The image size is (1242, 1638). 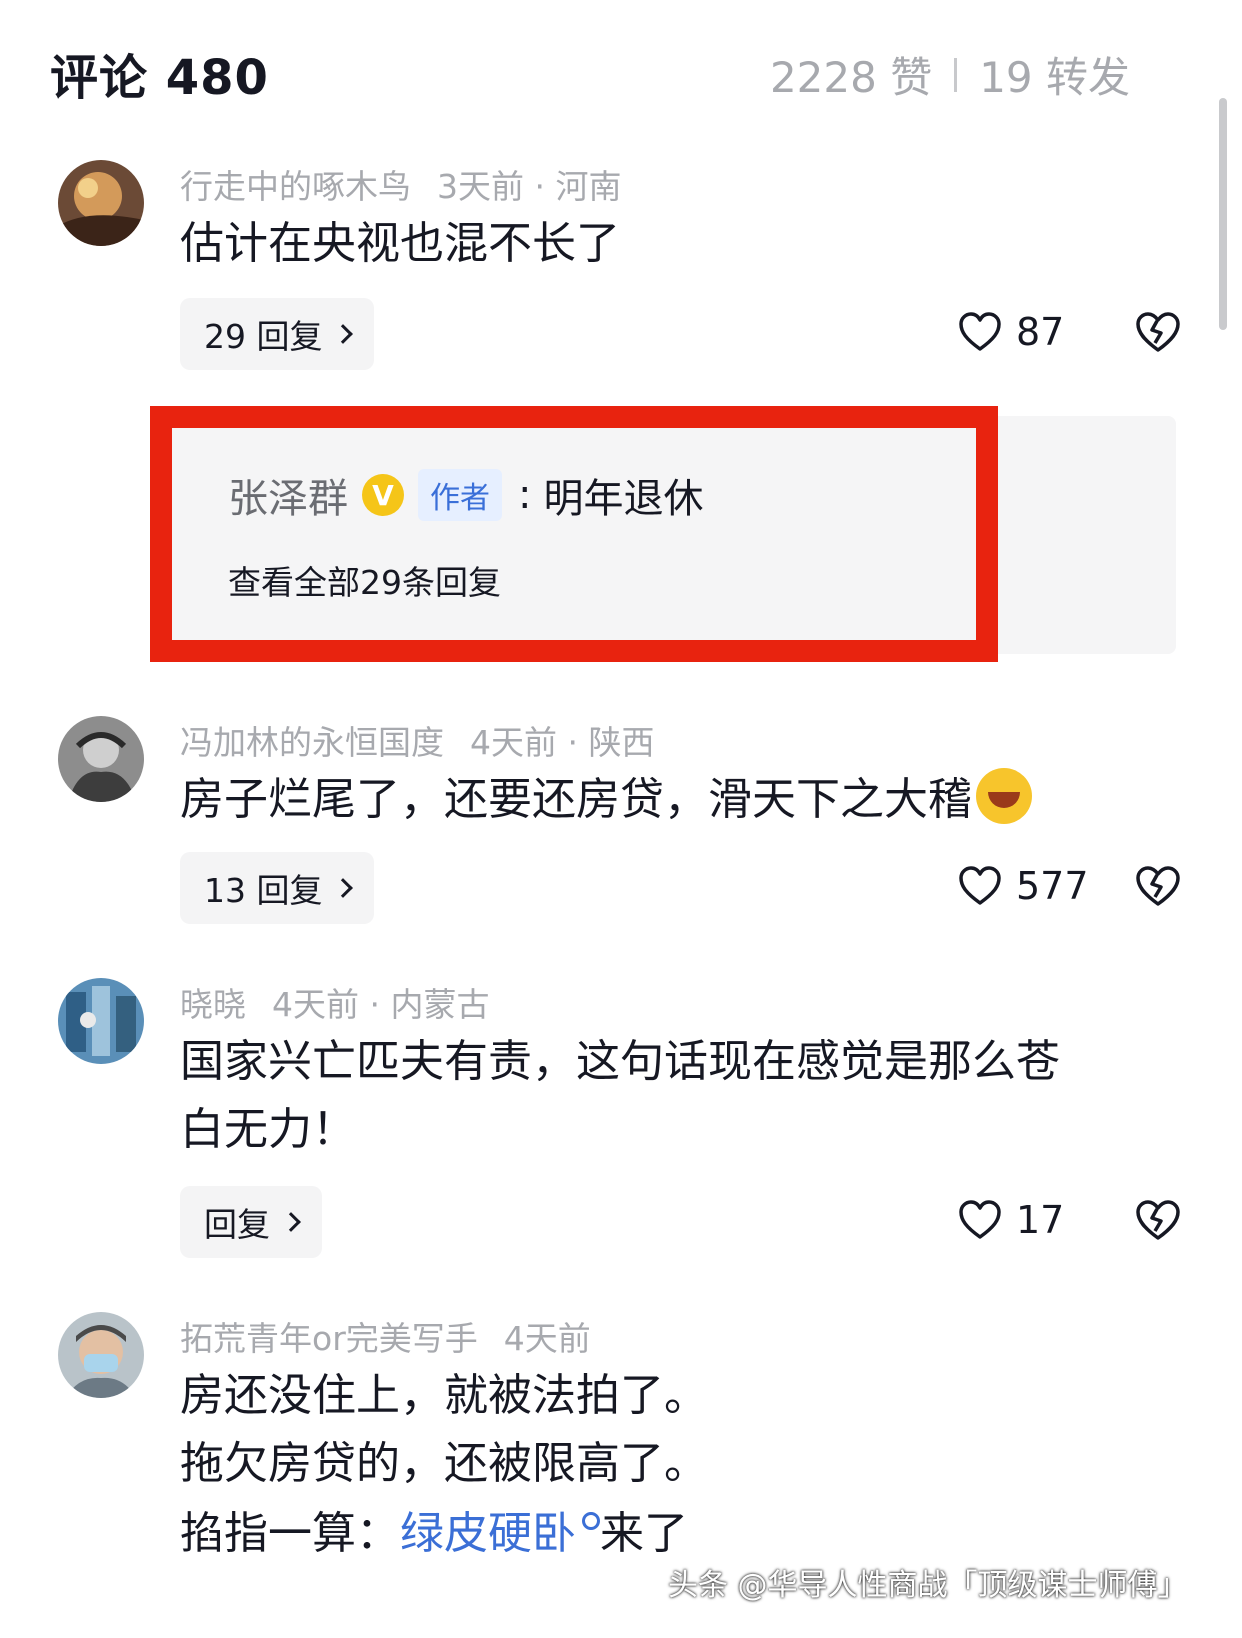 What do you see at coordinates (268, 1129) in the screenshot?
I see `comment-text-line-2: 白无力！` at bounding box center [268, 1129].